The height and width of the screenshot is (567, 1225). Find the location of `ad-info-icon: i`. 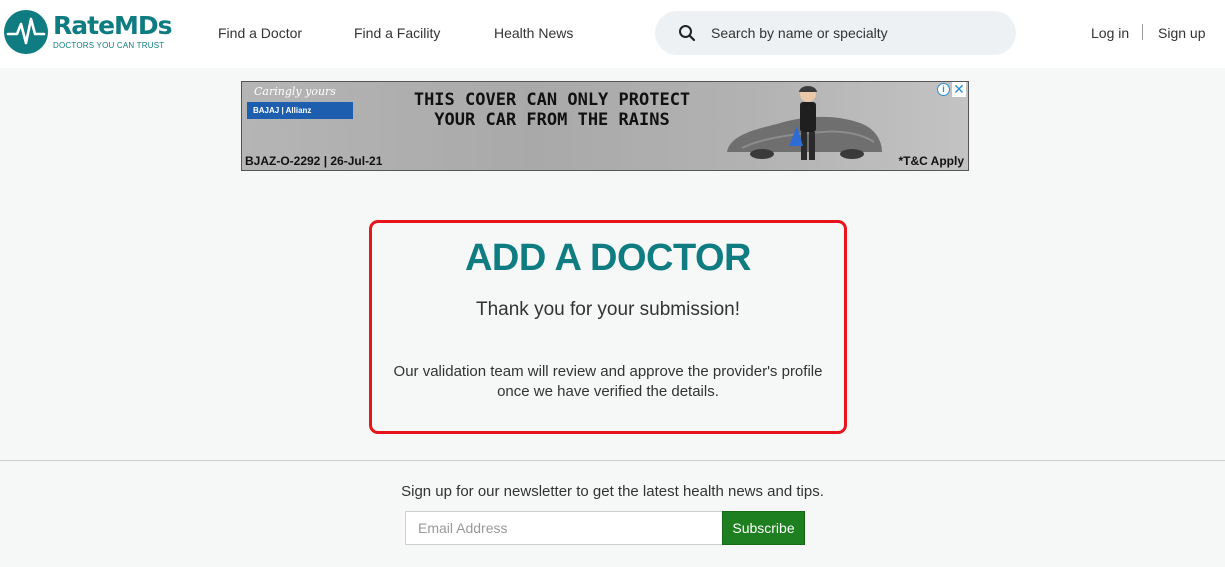

ad-info-icon: i is located at coordinates (943, 89).